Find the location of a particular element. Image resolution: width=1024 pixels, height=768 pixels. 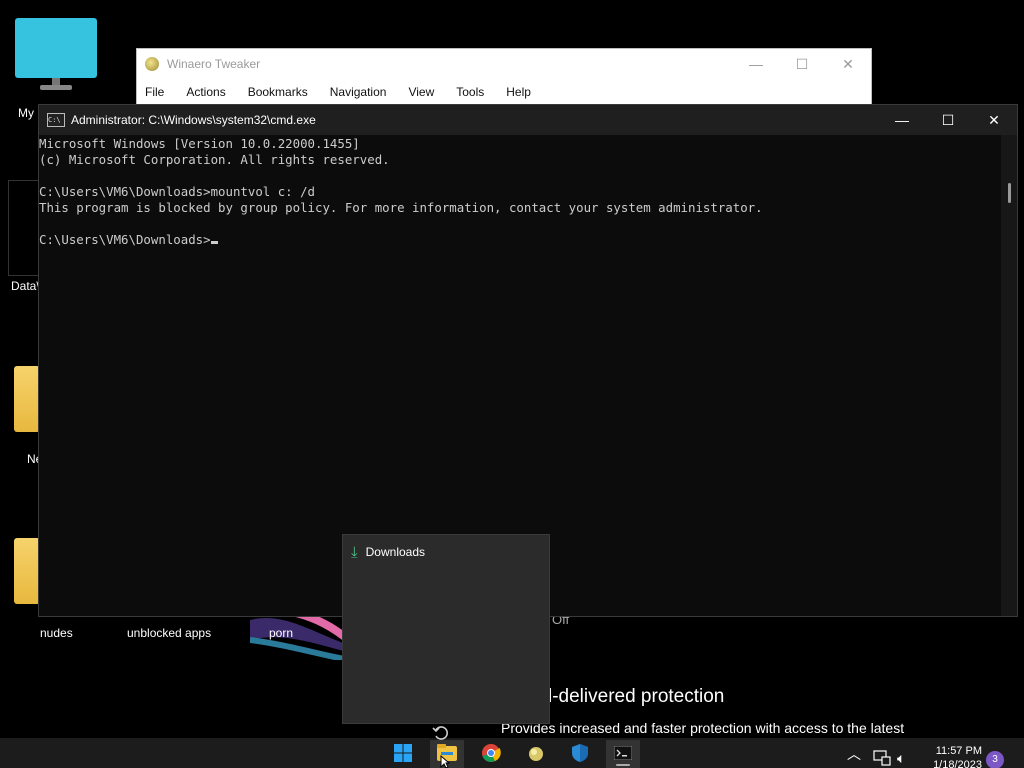

winaero-app-icon is located at coordinates (152, 64).